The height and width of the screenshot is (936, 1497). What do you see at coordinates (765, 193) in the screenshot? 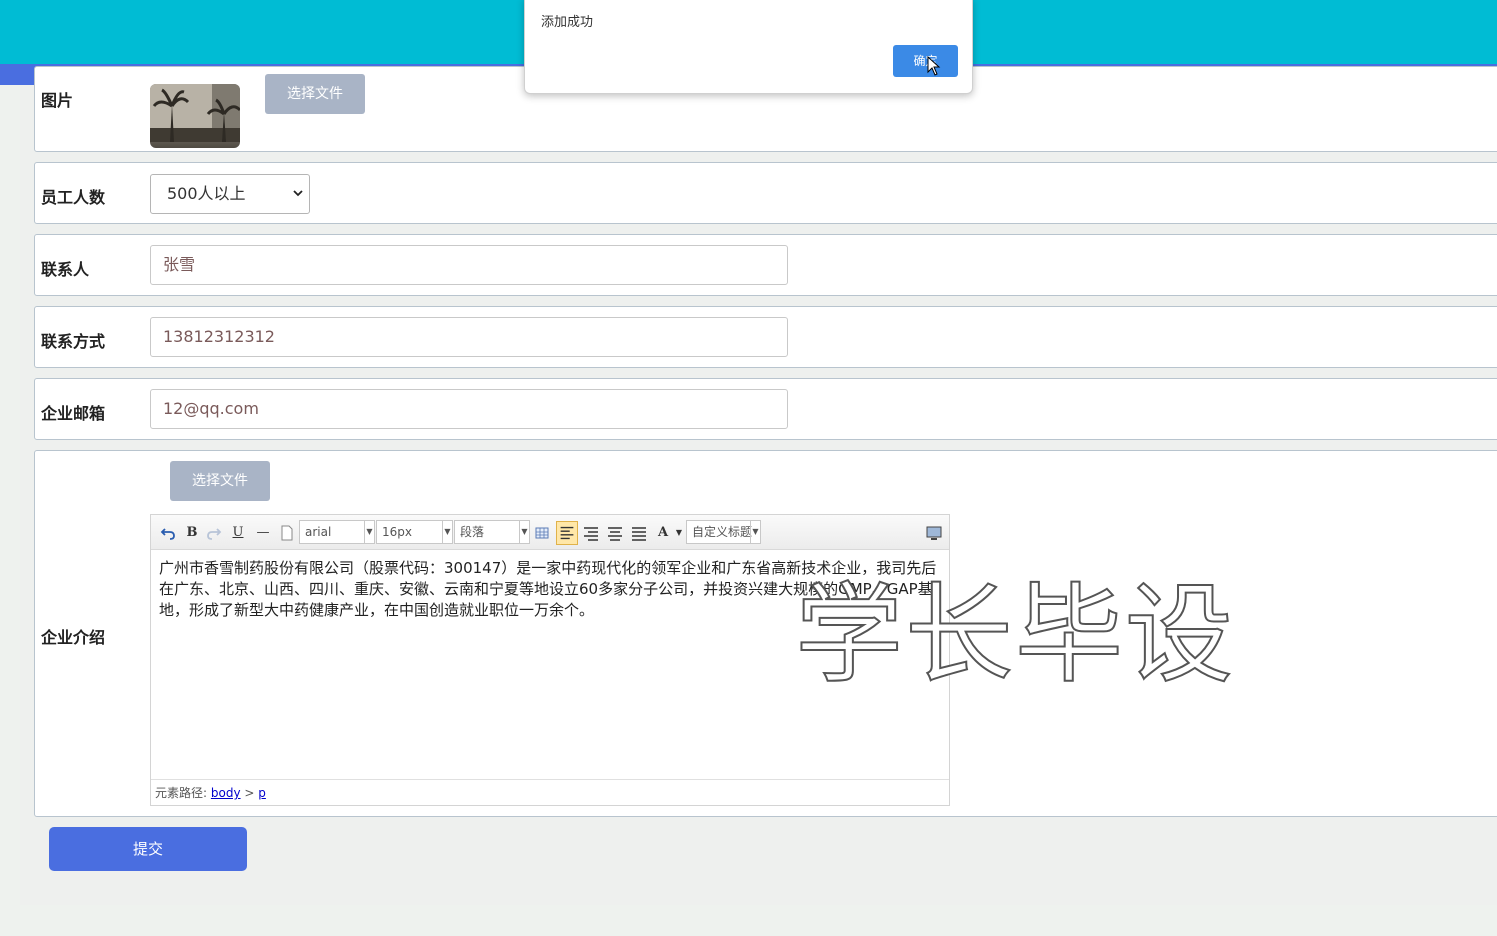
I see `employees-row: 员工人数 500人以上` at bounding box center [765, 193].